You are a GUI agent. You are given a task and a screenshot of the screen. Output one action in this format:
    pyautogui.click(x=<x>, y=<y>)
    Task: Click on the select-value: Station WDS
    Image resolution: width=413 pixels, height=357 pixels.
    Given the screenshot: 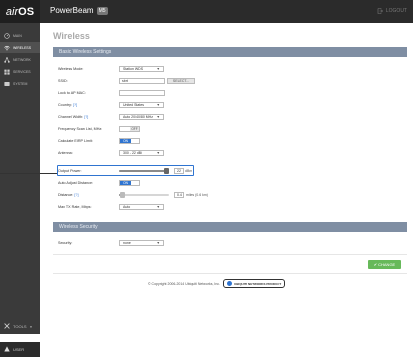 What is the action you would take?
    pyautogui.click(x=133, y=69)
    